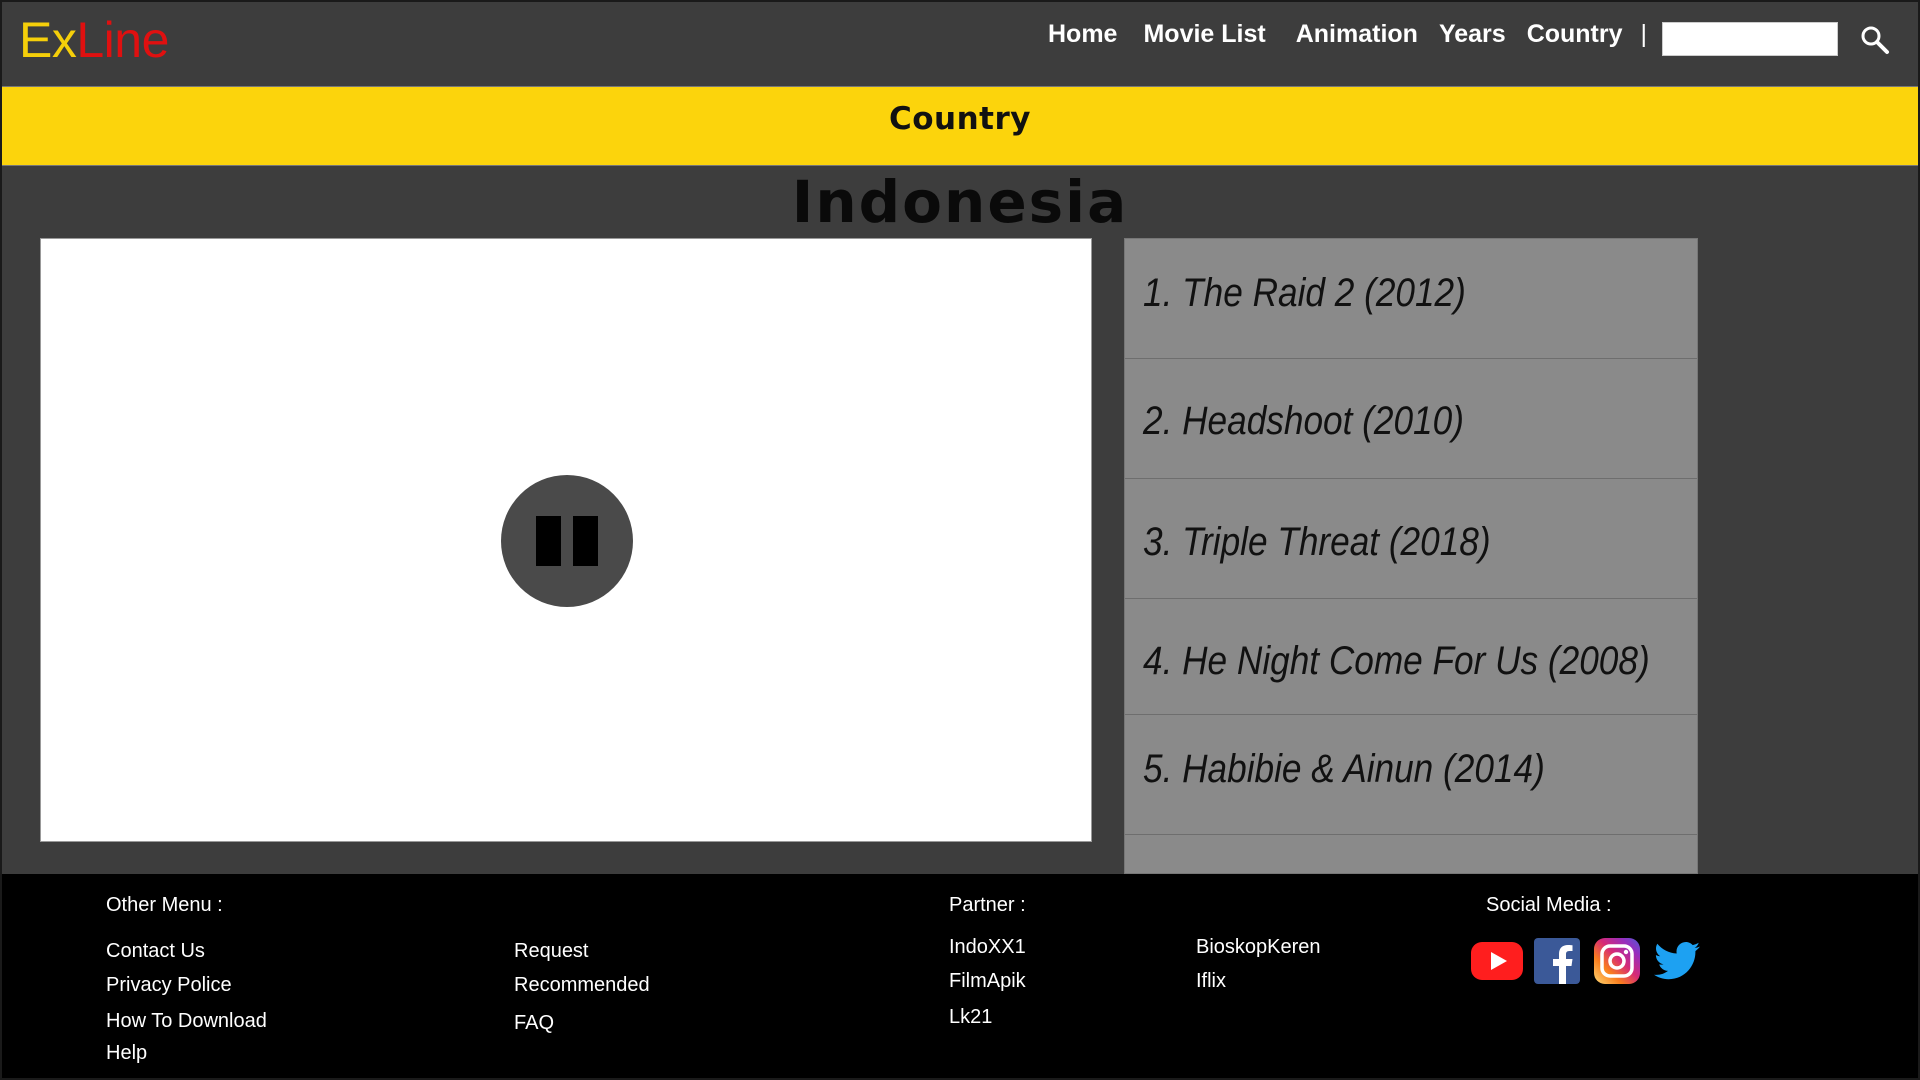 This screenshot has width=1920, height=1080. Describe the element at coordinates (1575, 34) in the screenshot. I see `nav-country: Country` at that location.